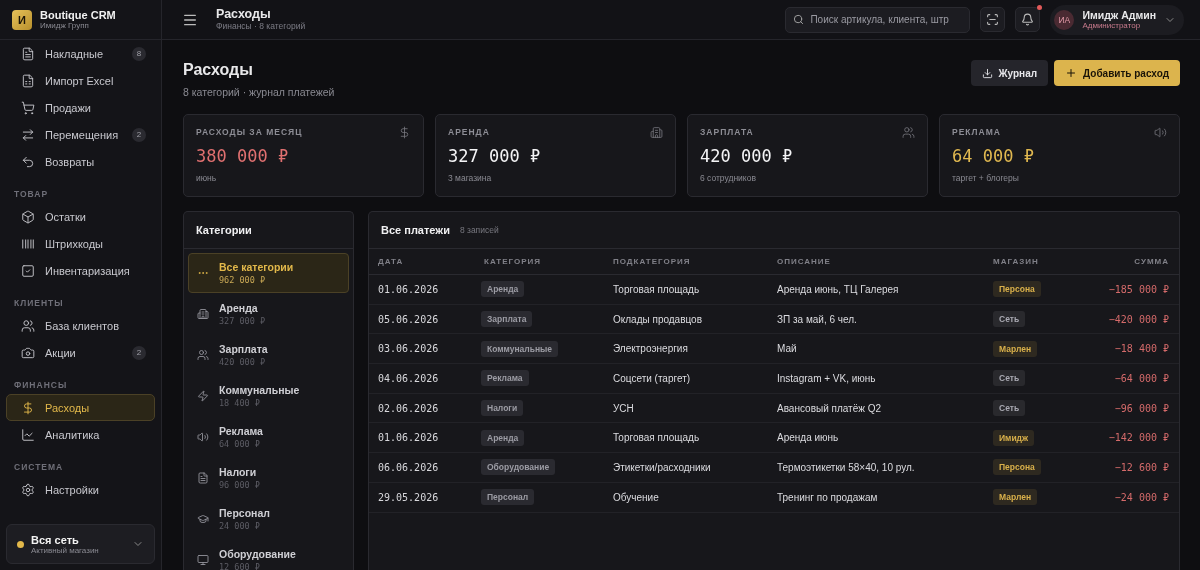 The height and width of the screenshot is (570, 1200). What do you see at coordinates (520, 348) in the screenshot?
I see `category-tag: Коммунальные` at bounding box center [520, 348].